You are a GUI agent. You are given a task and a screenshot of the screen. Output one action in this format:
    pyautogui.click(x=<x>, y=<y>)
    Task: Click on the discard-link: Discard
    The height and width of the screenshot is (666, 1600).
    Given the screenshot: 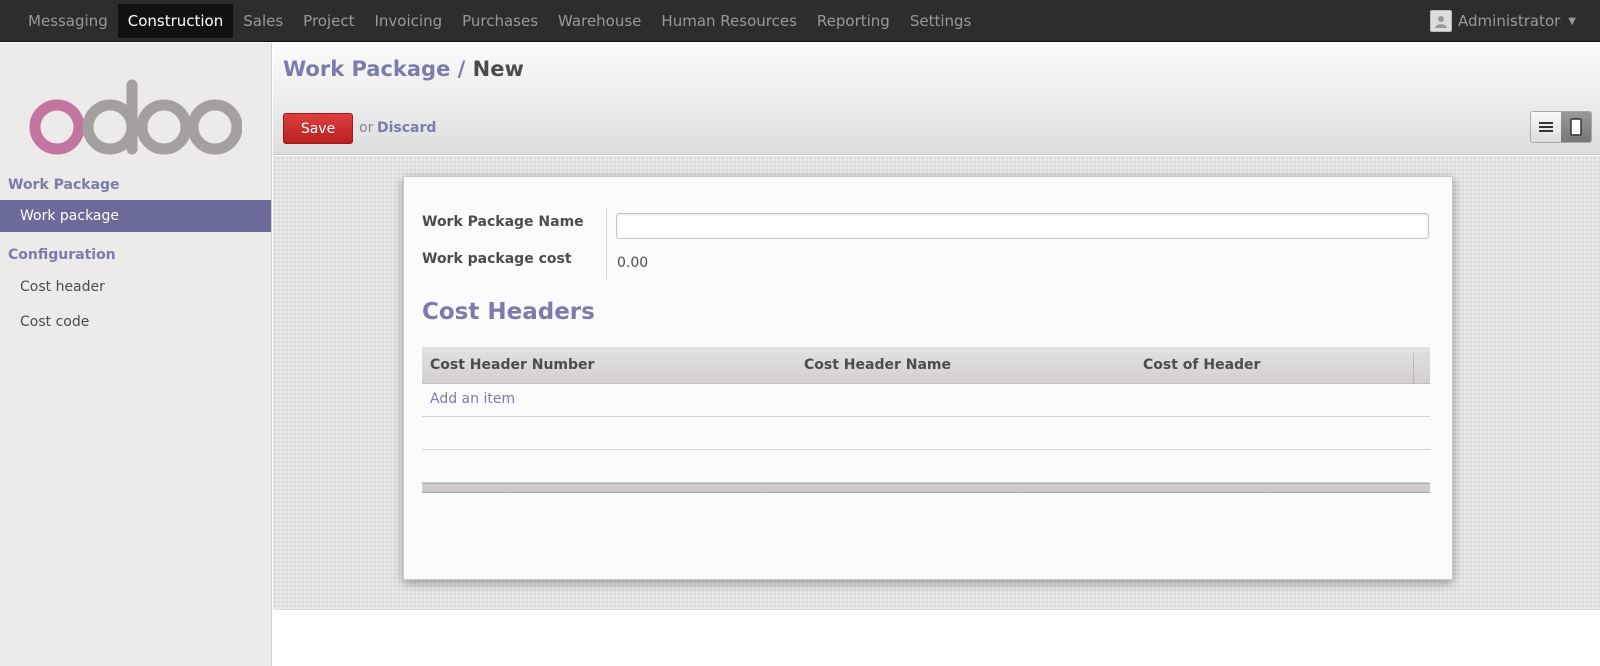 What is the action you would take?
    pyautogui.click(x=406, y=128)
    